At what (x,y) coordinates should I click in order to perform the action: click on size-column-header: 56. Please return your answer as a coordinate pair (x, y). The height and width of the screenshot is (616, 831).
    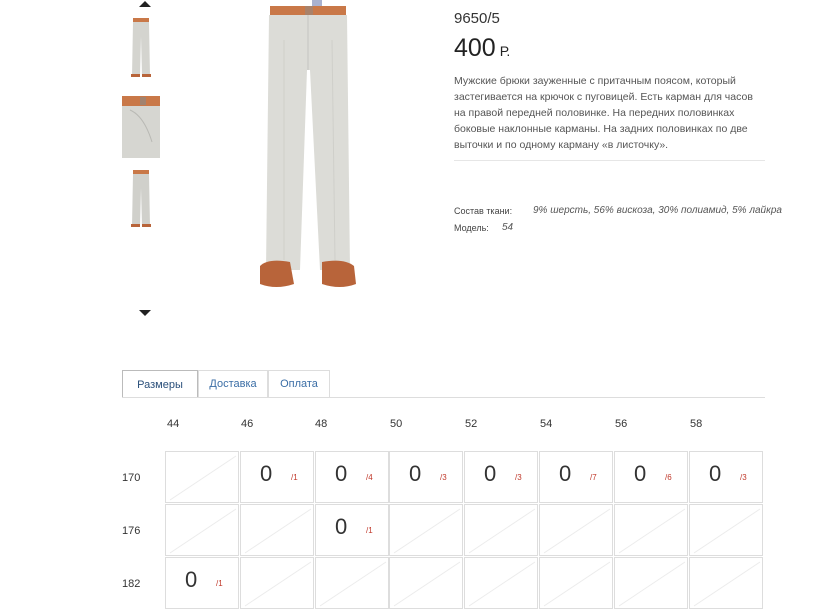
    Looking at the image, I should click on (621, 424).